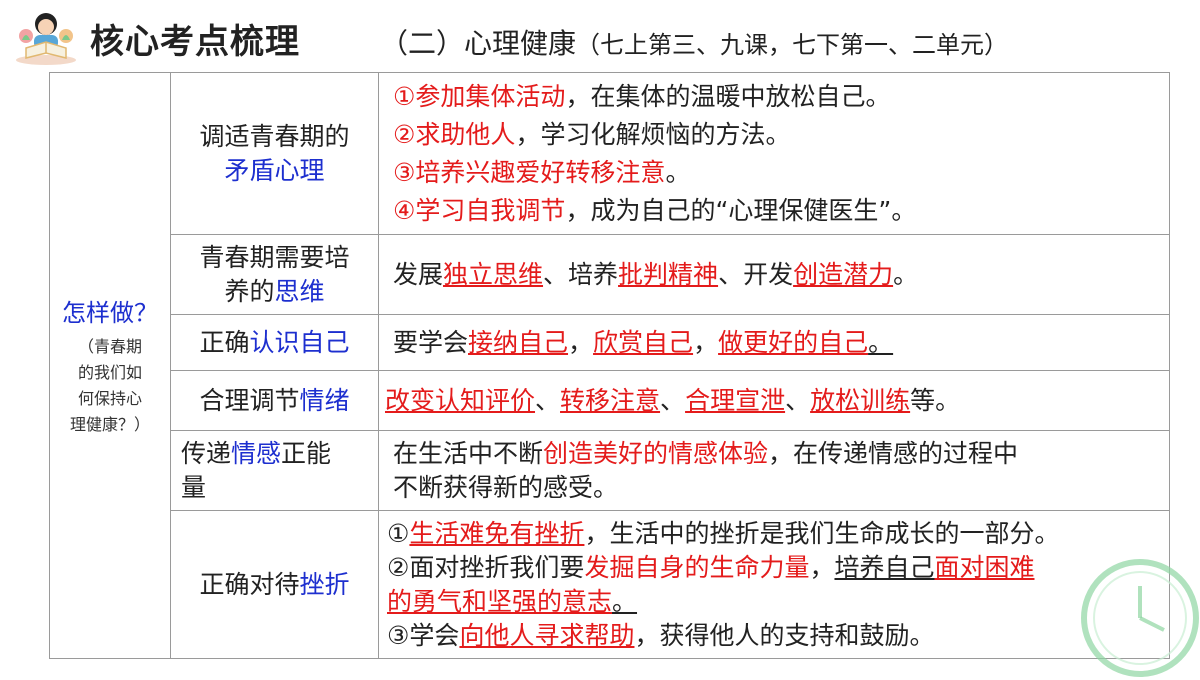 This screenshot has width=1200, height=680. What do you see at coordinates (984, 567) in the screenshot?
I see `item-keyword: 面对困难` at bounding box center [984, 567].